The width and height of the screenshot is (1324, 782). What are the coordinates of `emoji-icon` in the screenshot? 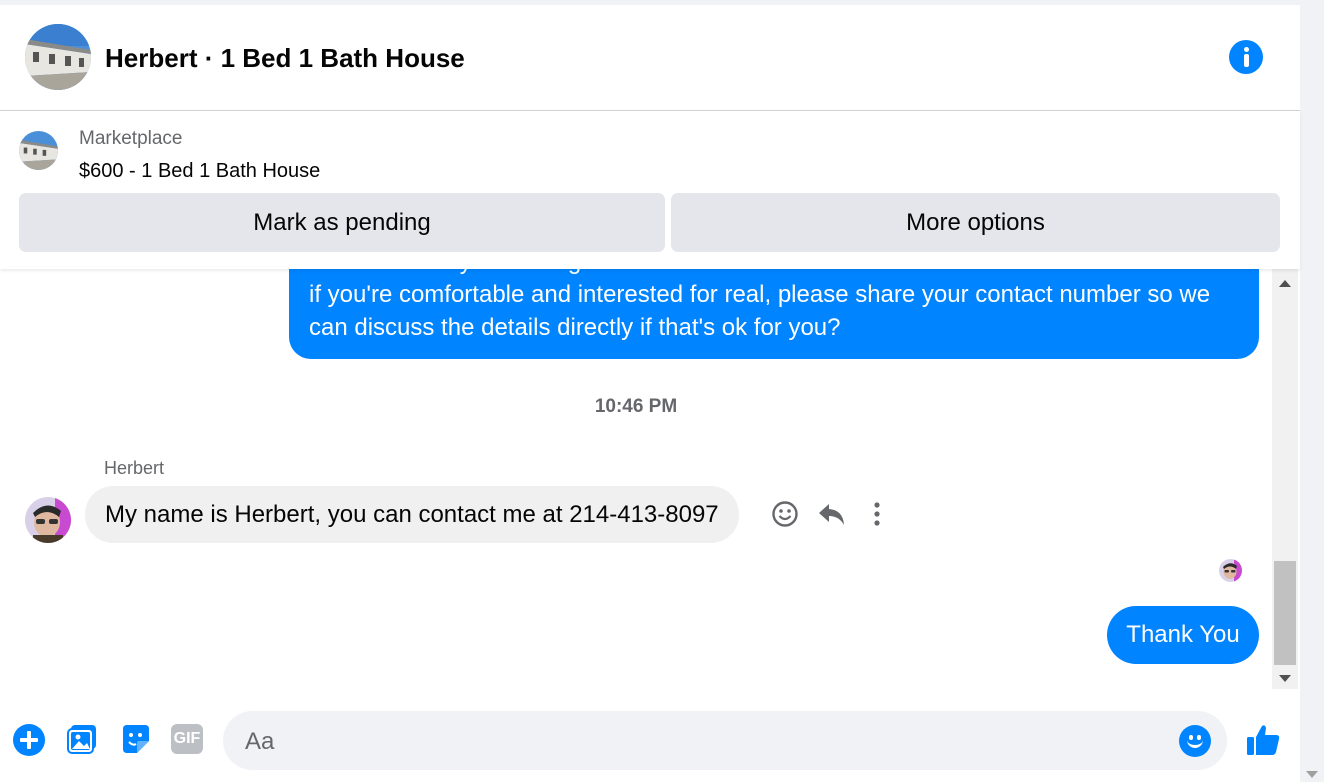 It's located at (1195, 741).